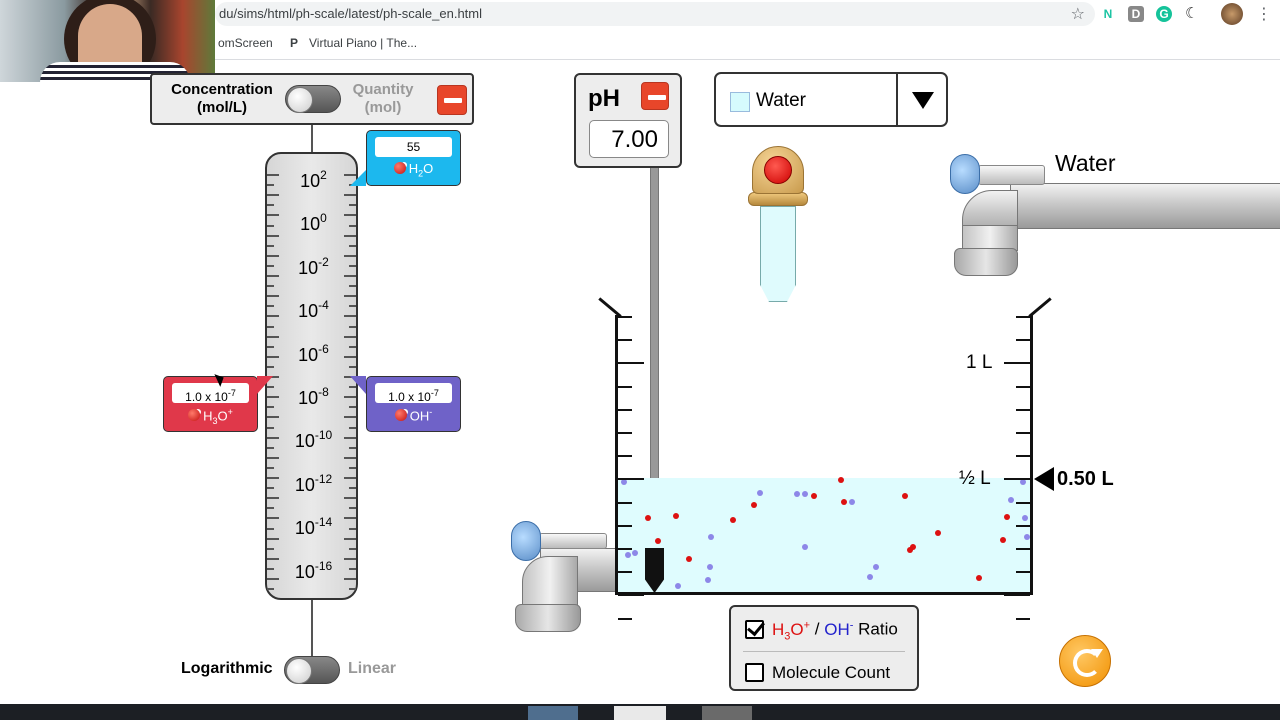  I want to click on grammarly-icon: G, so click(1164, 14).